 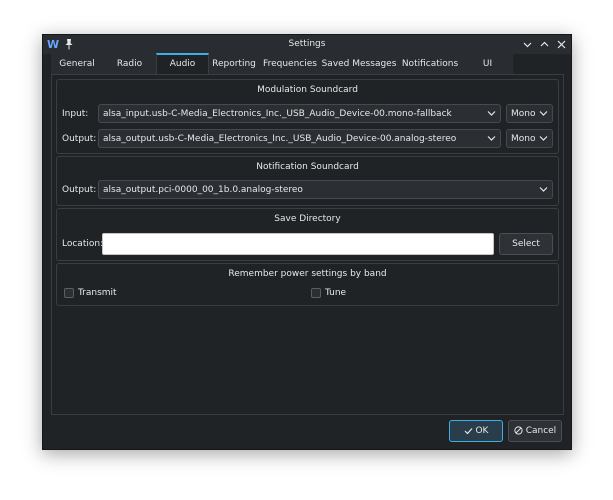 I want to click on output-channels-select: Mono, so click(x=529, y=138).